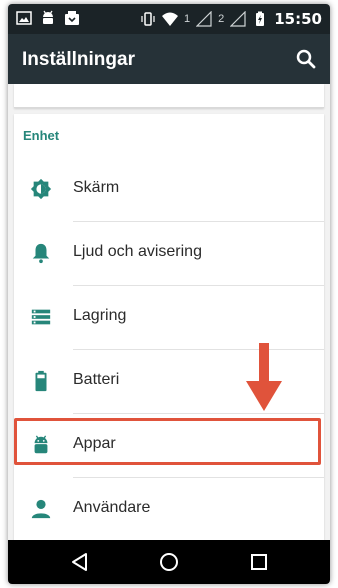 The width and height of the screenshot is (338, 588). What do you see at coordinates (148, 19) in the screenshot?
I see `vibrate-icon` at bounding box center [148, 19].